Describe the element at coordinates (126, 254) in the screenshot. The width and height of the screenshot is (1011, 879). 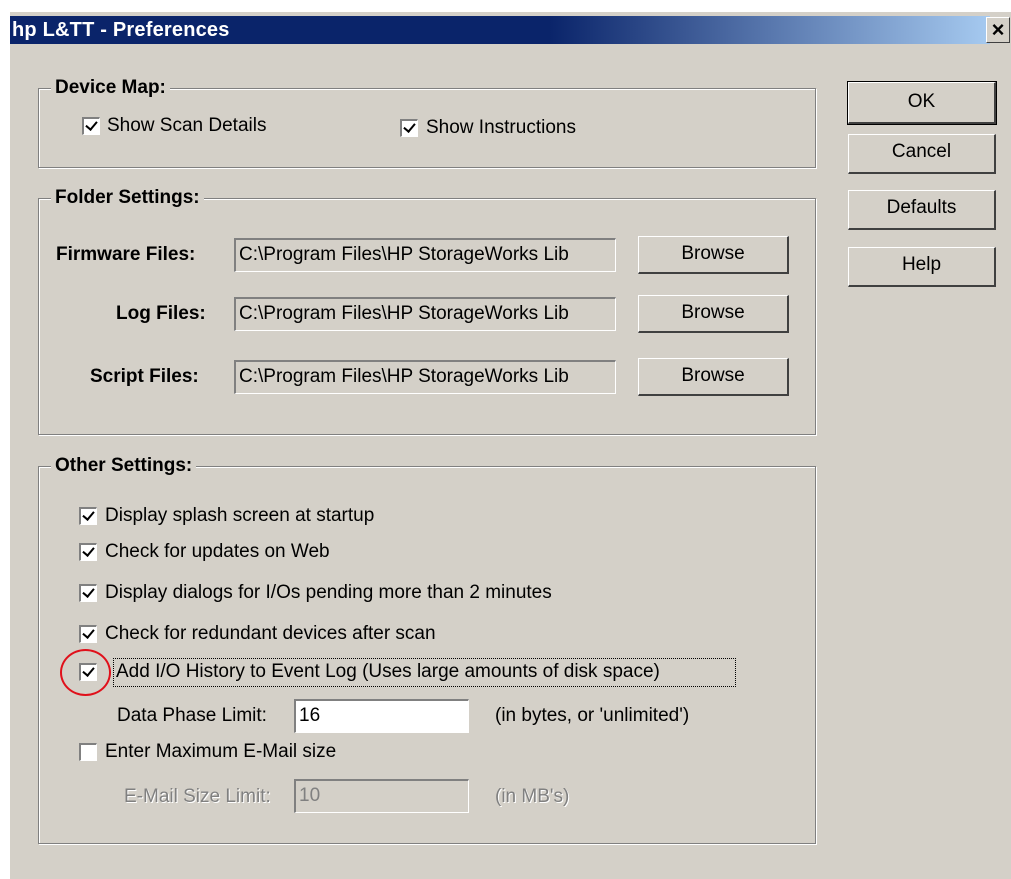
I see `firmware-files-label: Firmware Files:` at that location.